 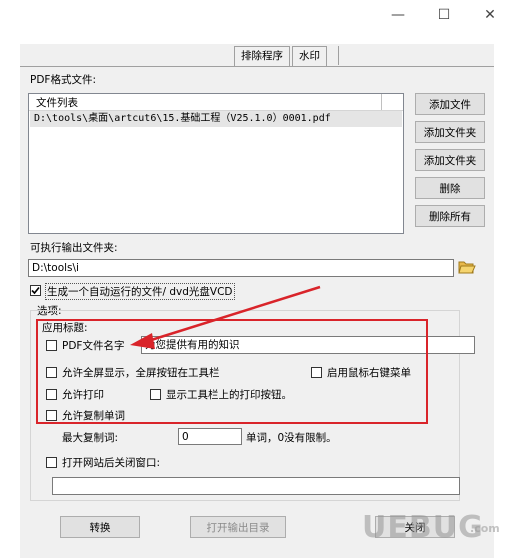 What do you see at coordinates (423, 527) in the screenshot?
I see `watermark-logo: UEBUG` at bounding box center [423, 527].